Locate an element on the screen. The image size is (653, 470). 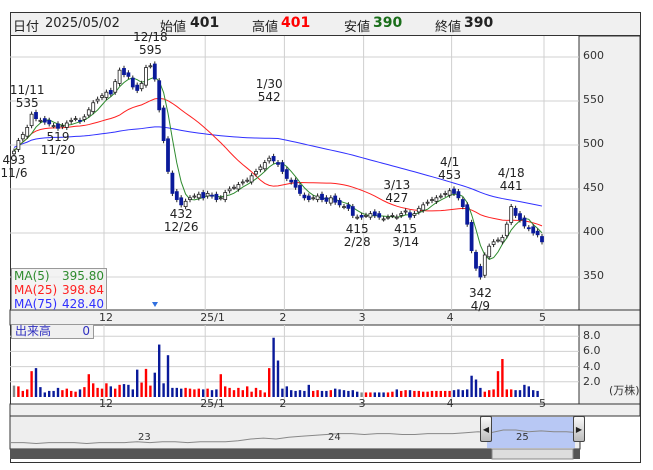
price-tick-label: 600 is located at coordinates (593, 55).